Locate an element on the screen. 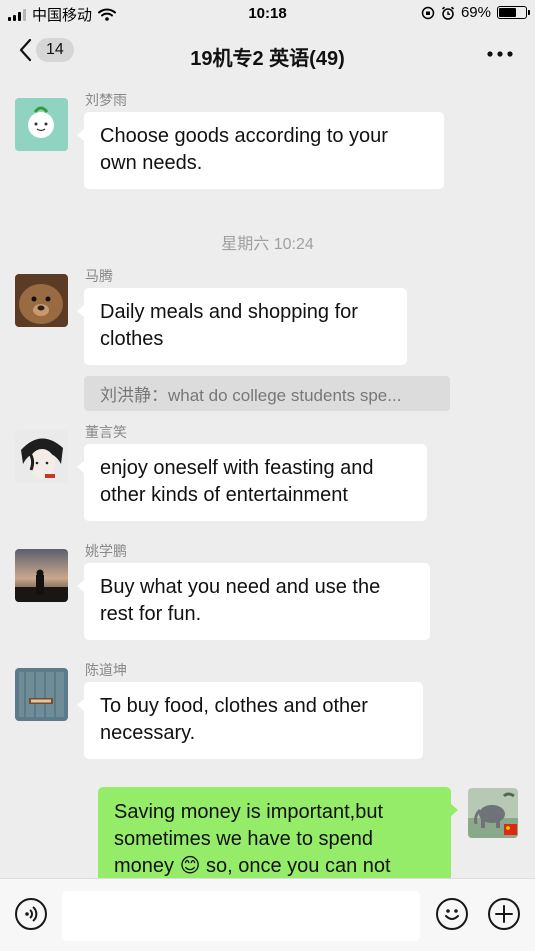  own-message-line: money 😊 so, once you can not is located at coordinates (274, 865).